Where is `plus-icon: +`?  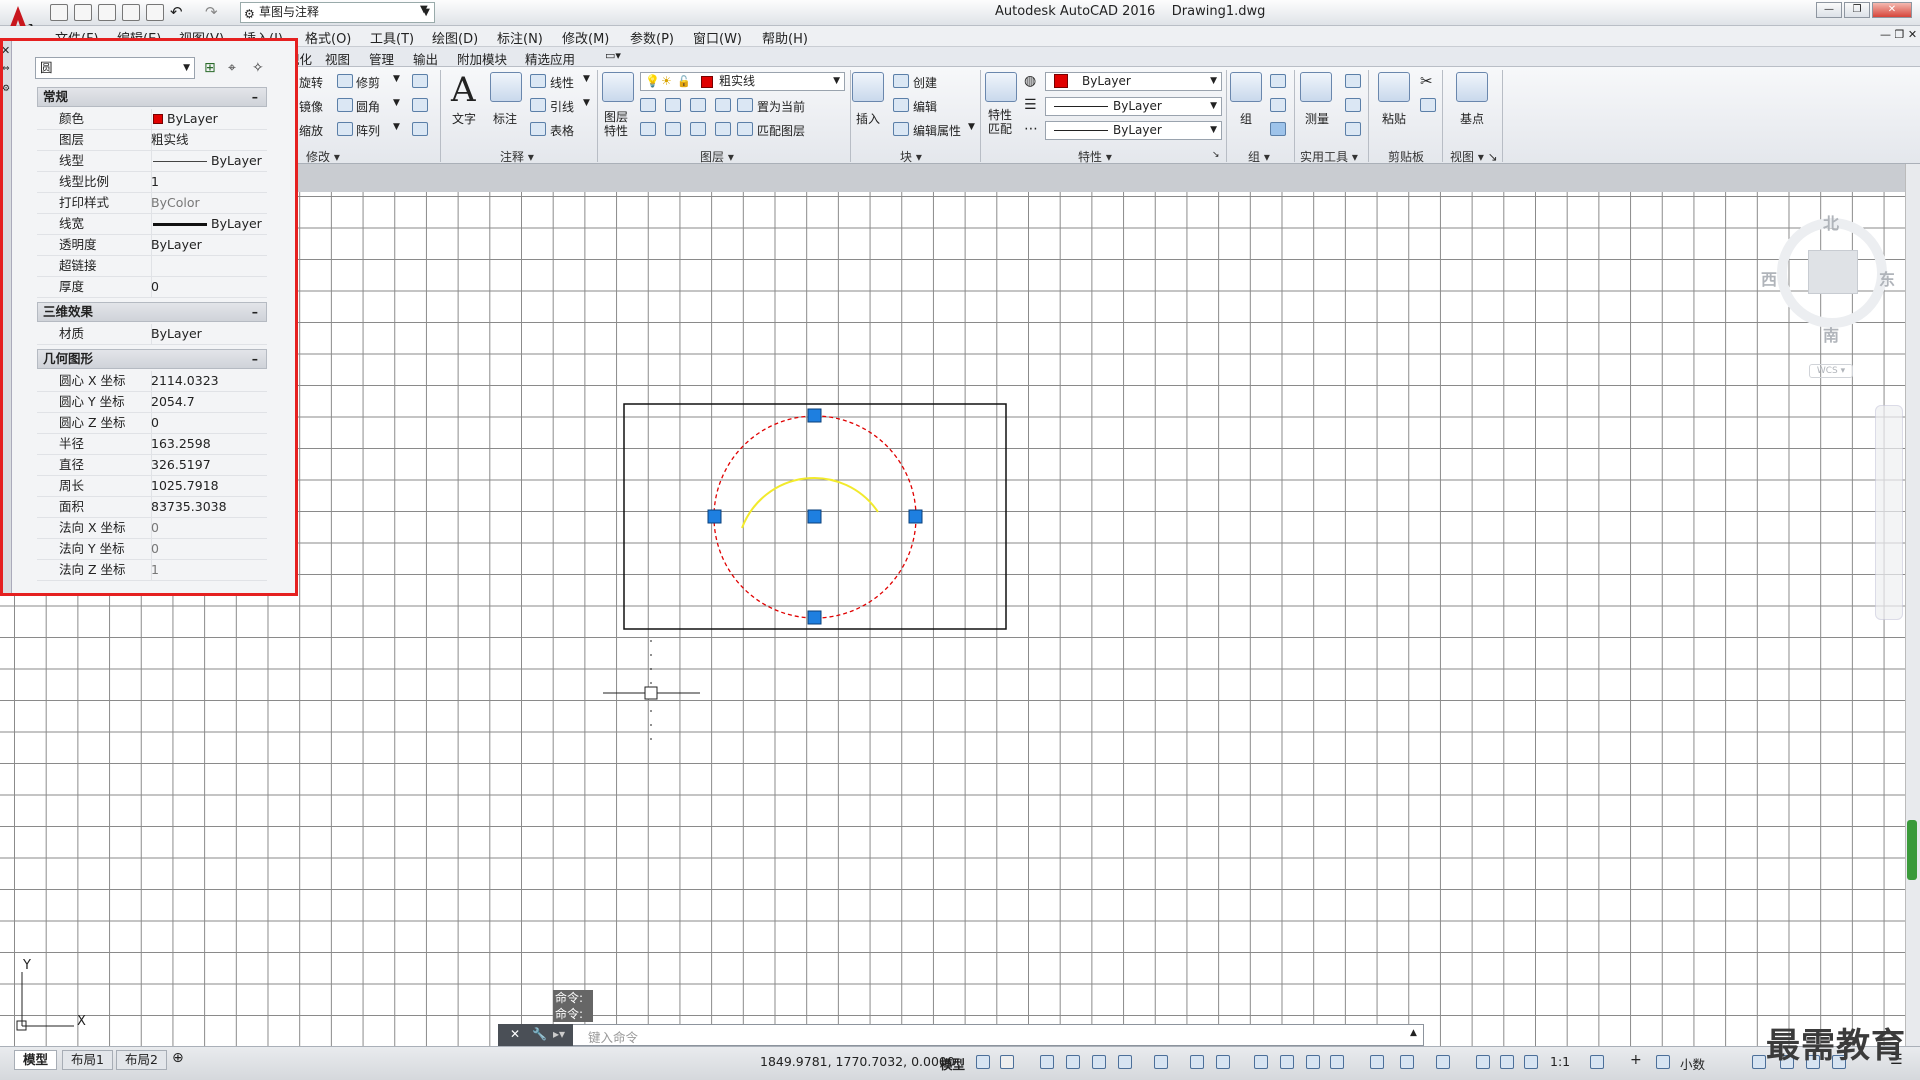
plus-icon: + is located at coordinates (1636, 1060).